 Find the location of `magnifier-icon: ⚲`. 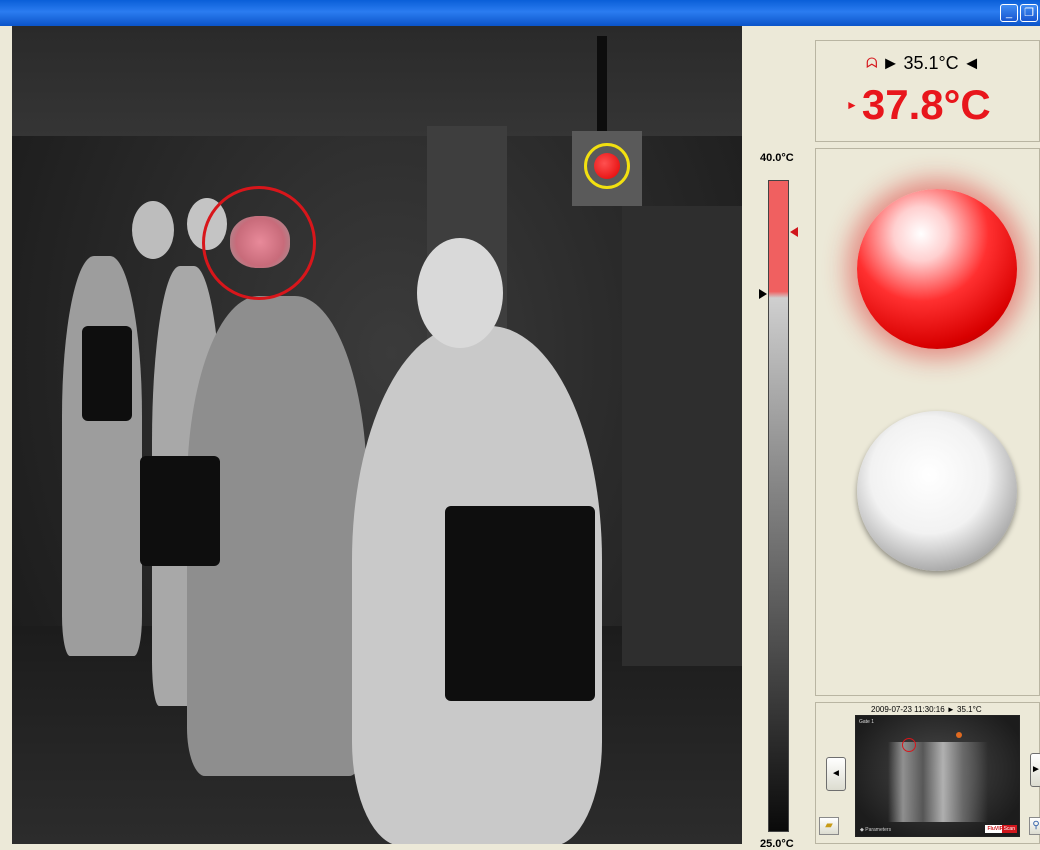

magnifier-icon: ⚲ is located at coordinates (1034, 826).